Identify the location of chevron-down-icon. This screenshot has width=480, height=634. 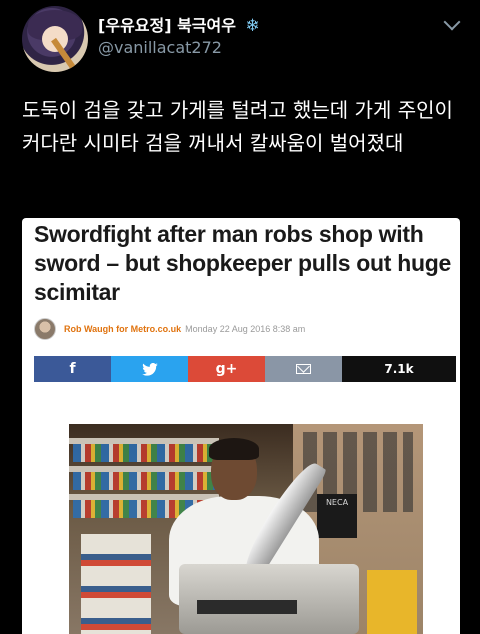
(452, 22).